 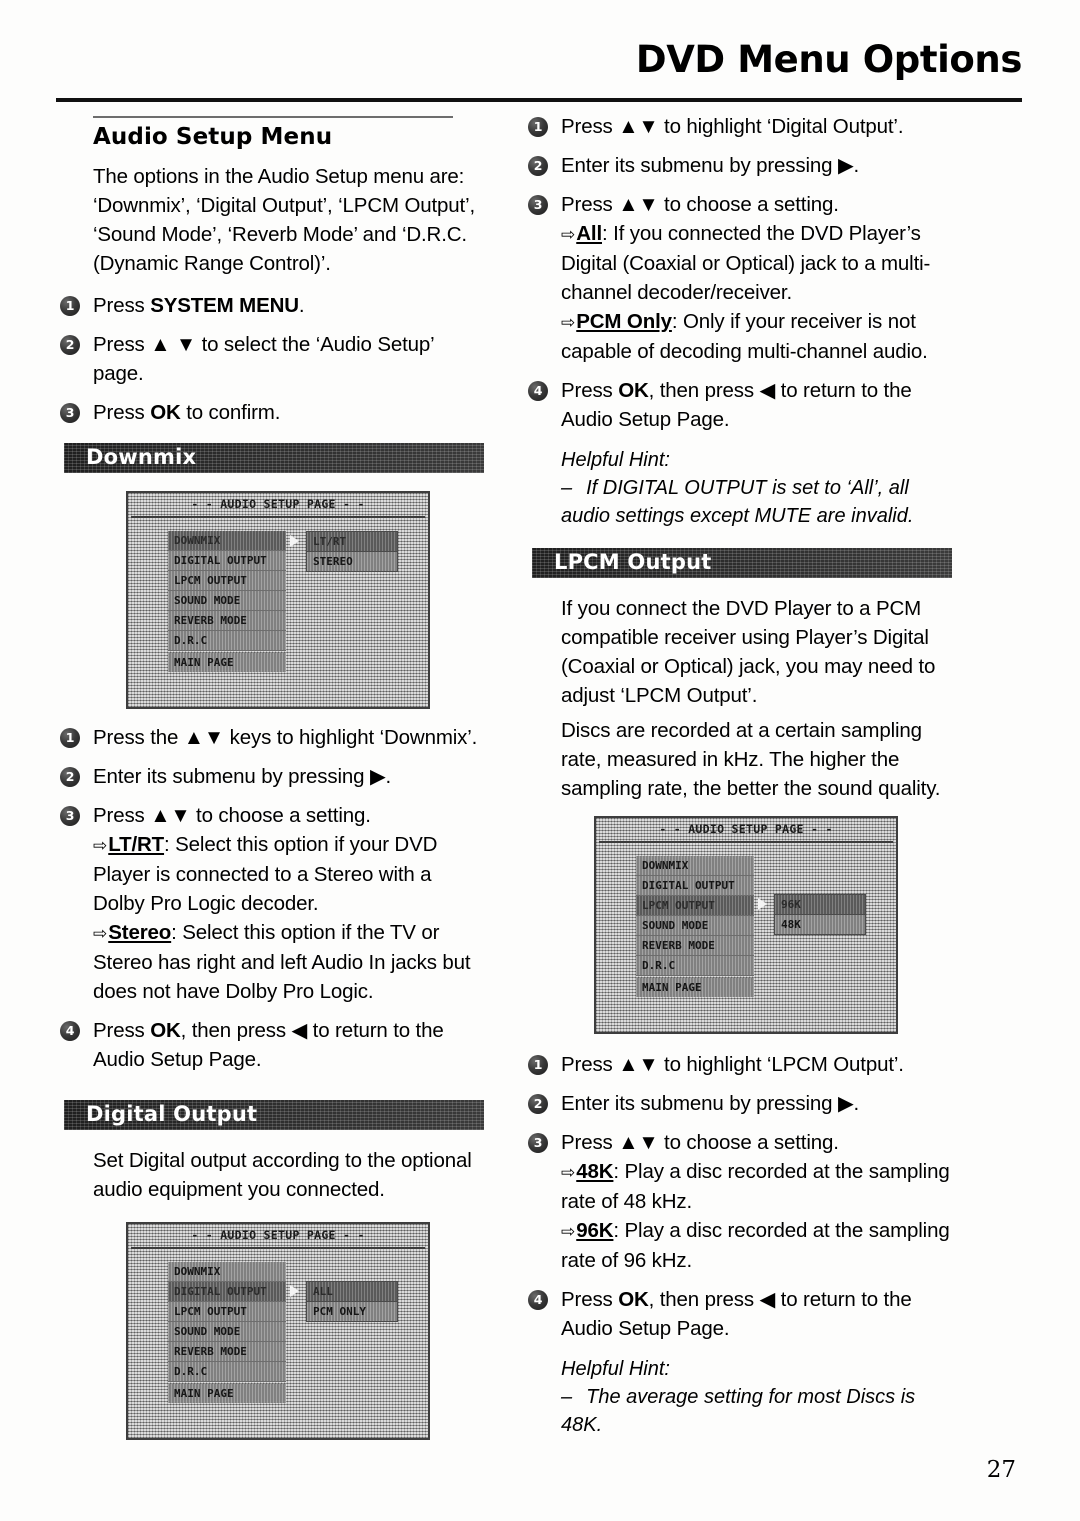 I want to click on section-bar-label: Digital Output, so click(x=172, y=1114).